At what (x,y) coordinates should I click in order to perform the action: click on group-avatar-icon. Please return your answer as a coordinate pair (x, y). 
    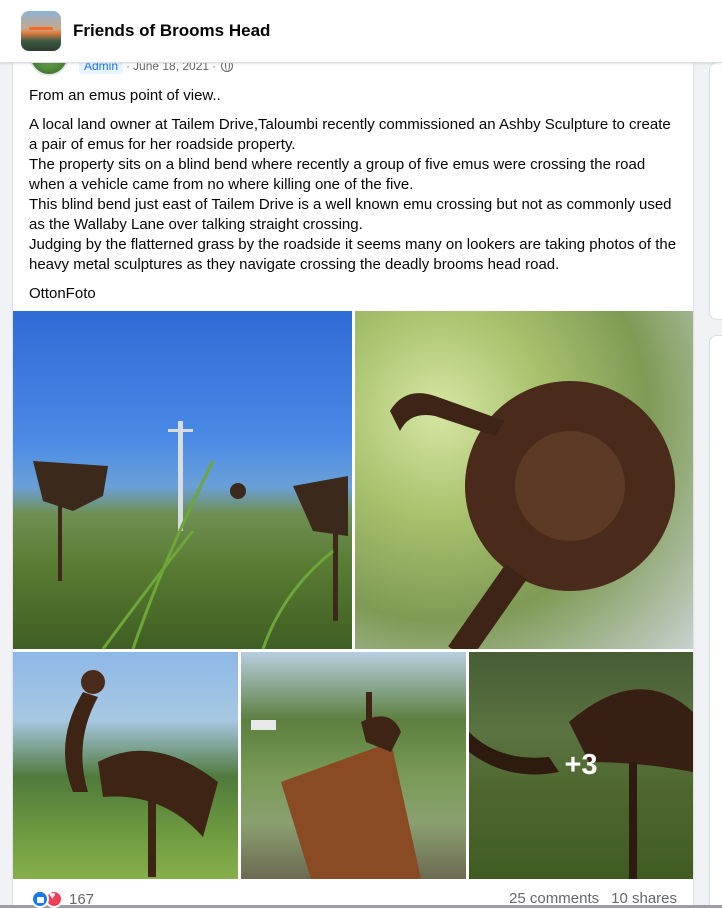
    Looking at the image, I should click on (41, 31).